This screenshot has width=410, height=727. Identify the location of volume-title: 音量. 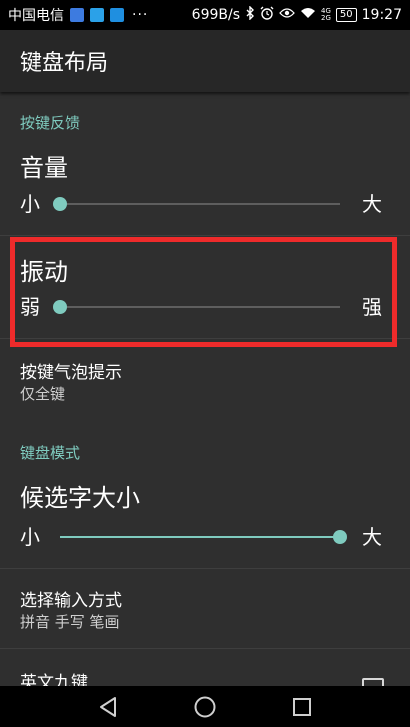
(44, 168).